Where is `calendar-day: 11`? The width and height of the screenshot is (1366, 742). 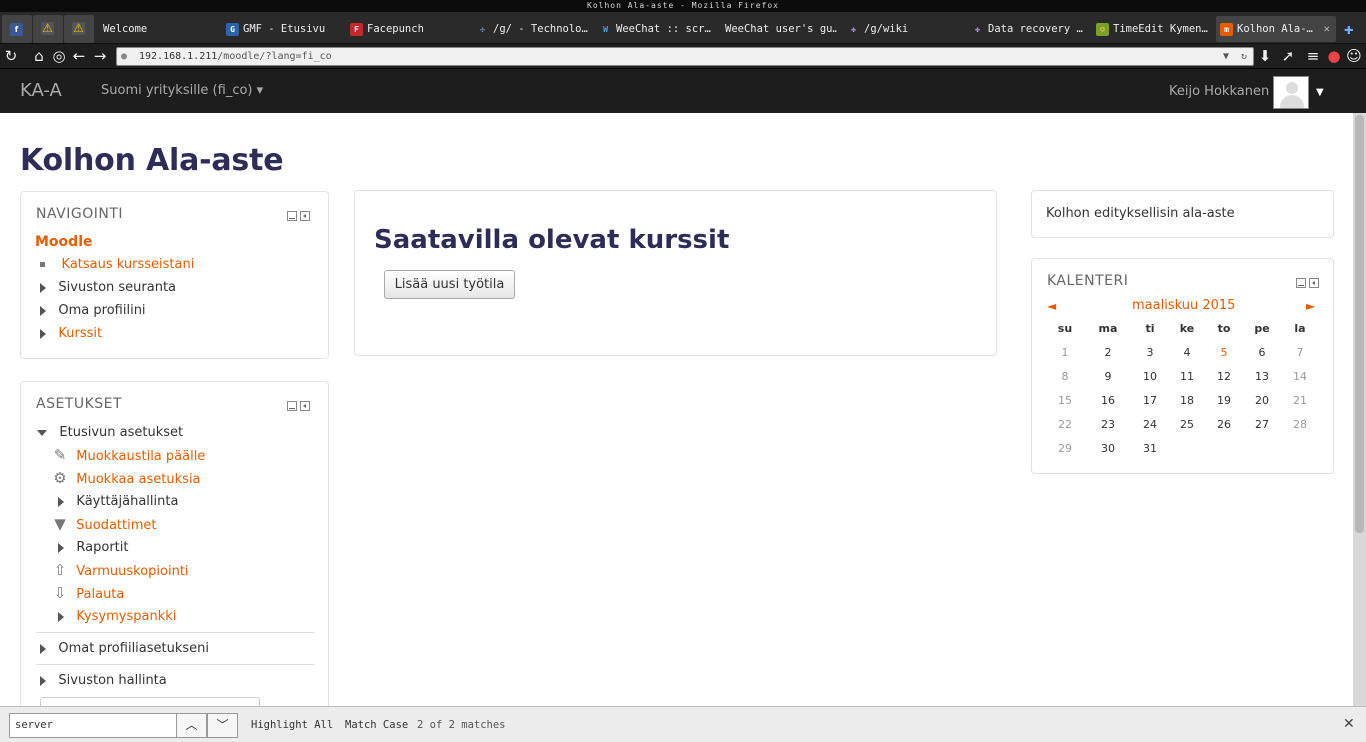
calendar-day: 11 is located at coordinates (1187, 377).